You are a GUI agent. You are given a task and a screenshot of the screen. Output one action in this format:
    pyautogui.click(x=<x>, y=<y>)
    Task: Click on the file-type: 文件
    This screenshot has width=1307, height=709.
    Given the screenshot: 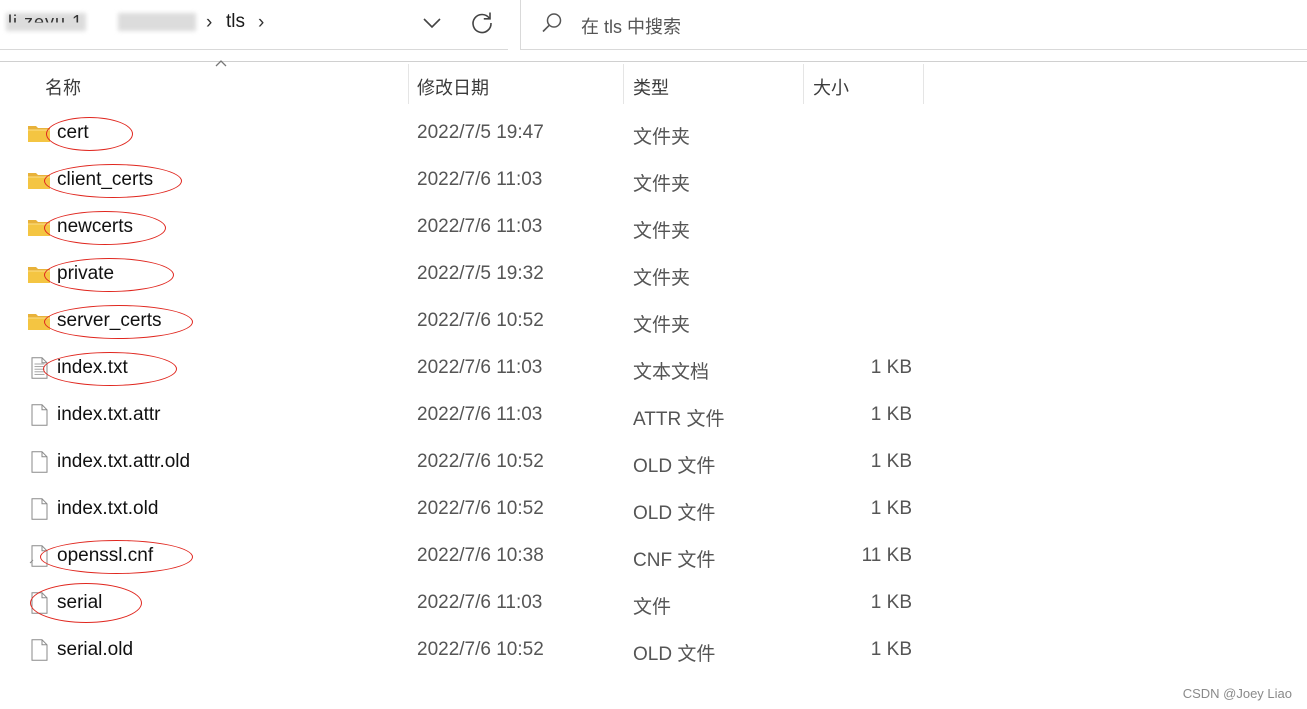 What is the action you would take?
    pyautogui.click(x=652, y=607)
    